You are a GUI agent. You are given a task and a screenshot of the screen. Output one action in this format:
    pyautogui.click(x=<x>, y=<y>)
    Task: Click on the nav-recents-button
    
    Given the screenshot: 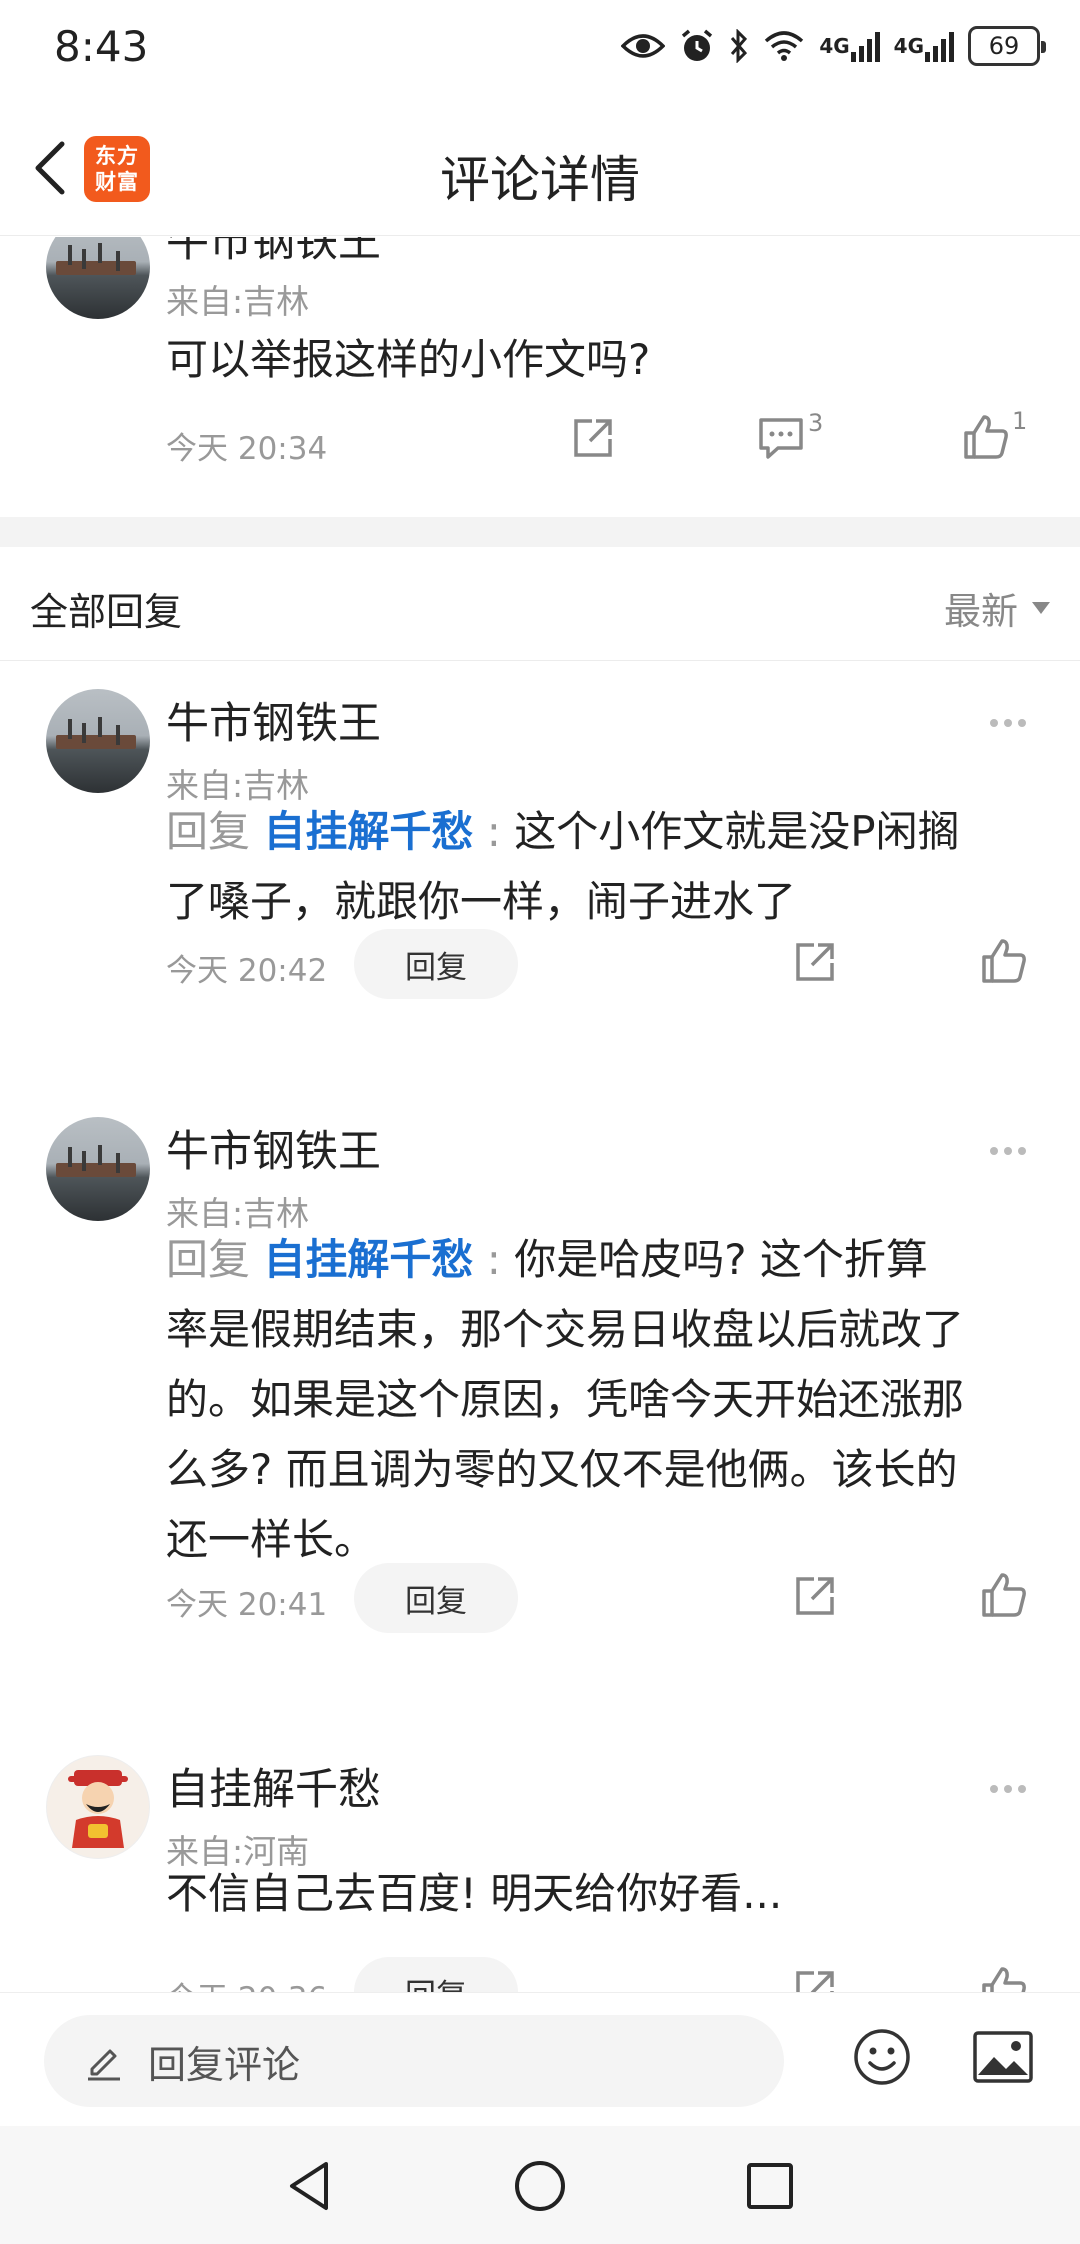 What is the action you would take?
    pyautogui.click(x=770, y=2186)
    